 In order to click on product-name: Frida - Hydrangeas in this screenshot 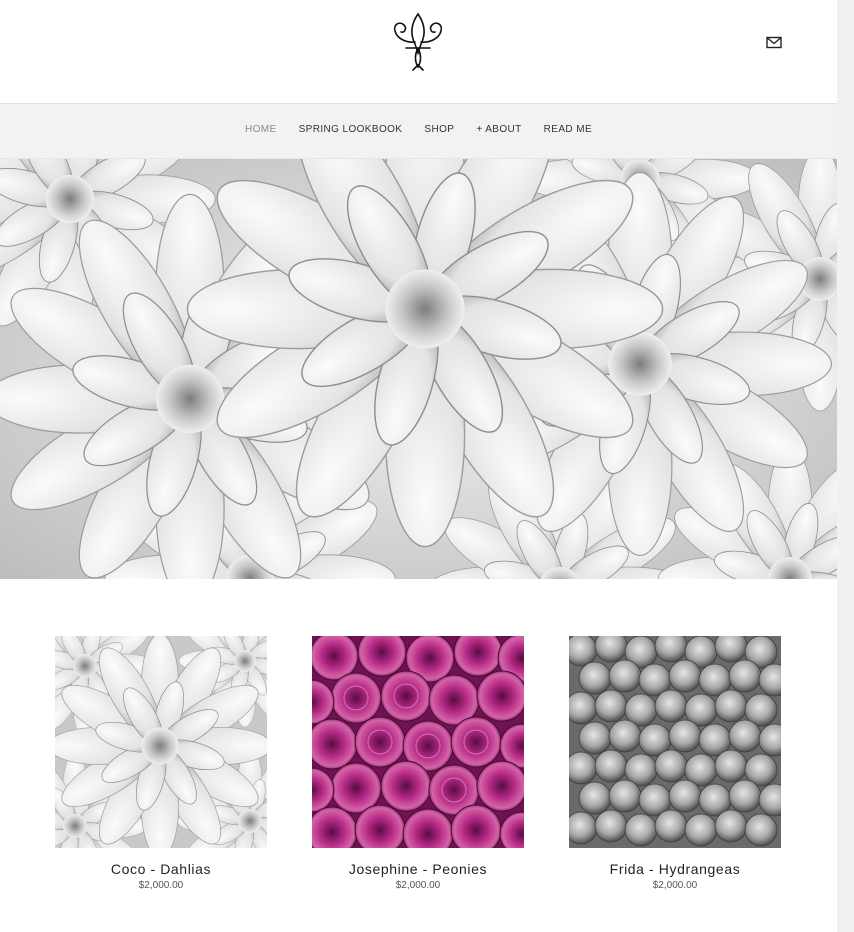, I will do `click(675, 869)`.